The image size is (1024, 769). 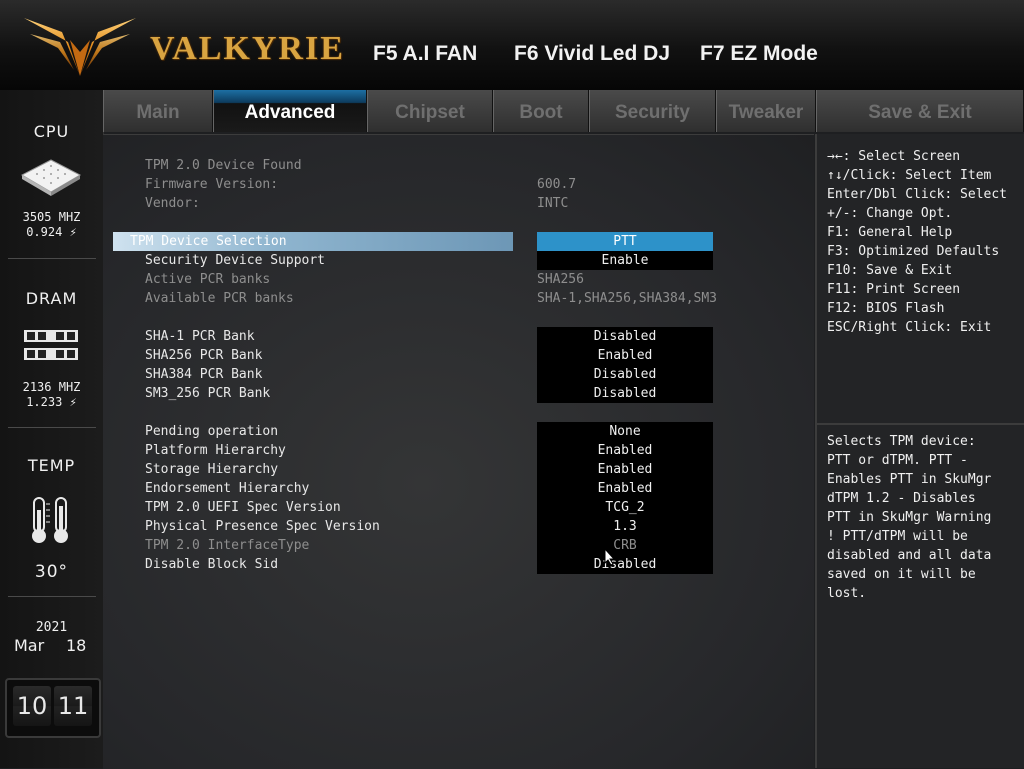 What do you see at coordinates (625, 526) in the screenshot?
I see `setting-value-selector: 1.3` at bounding box center [625, 526].